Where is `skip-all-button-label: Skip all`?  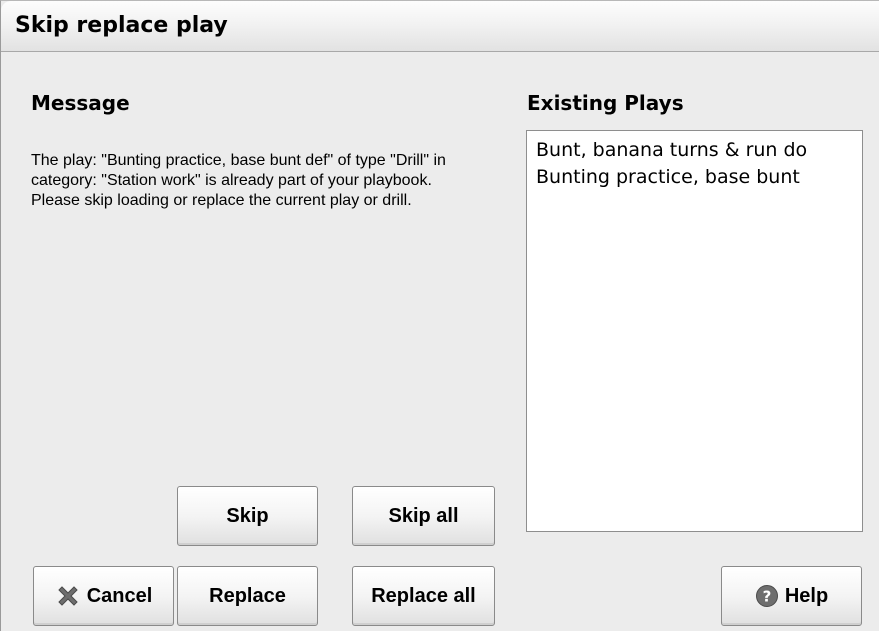
skip-all-button-label: Skip all is located at coordinates (423, 515).